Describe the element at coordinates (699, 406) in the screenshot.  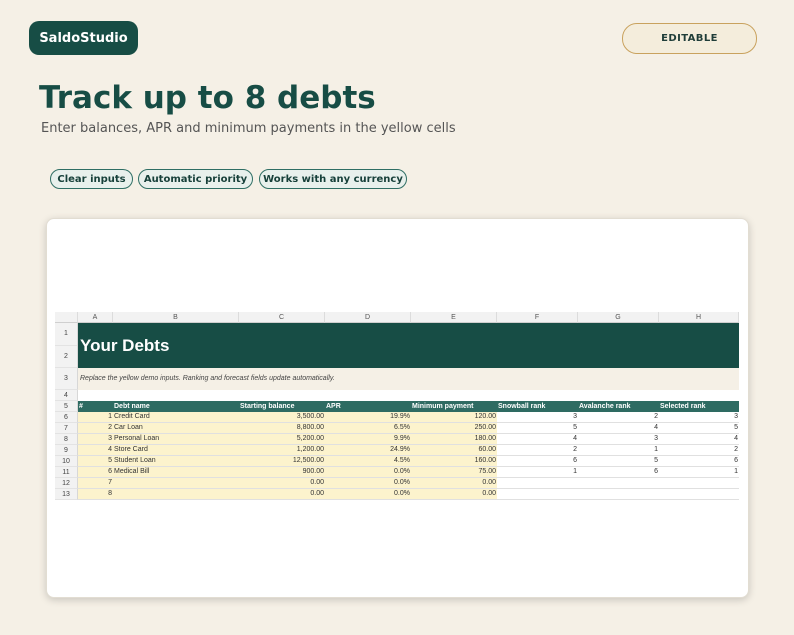
I see `header-selected-rank: Selected rank` at that location.